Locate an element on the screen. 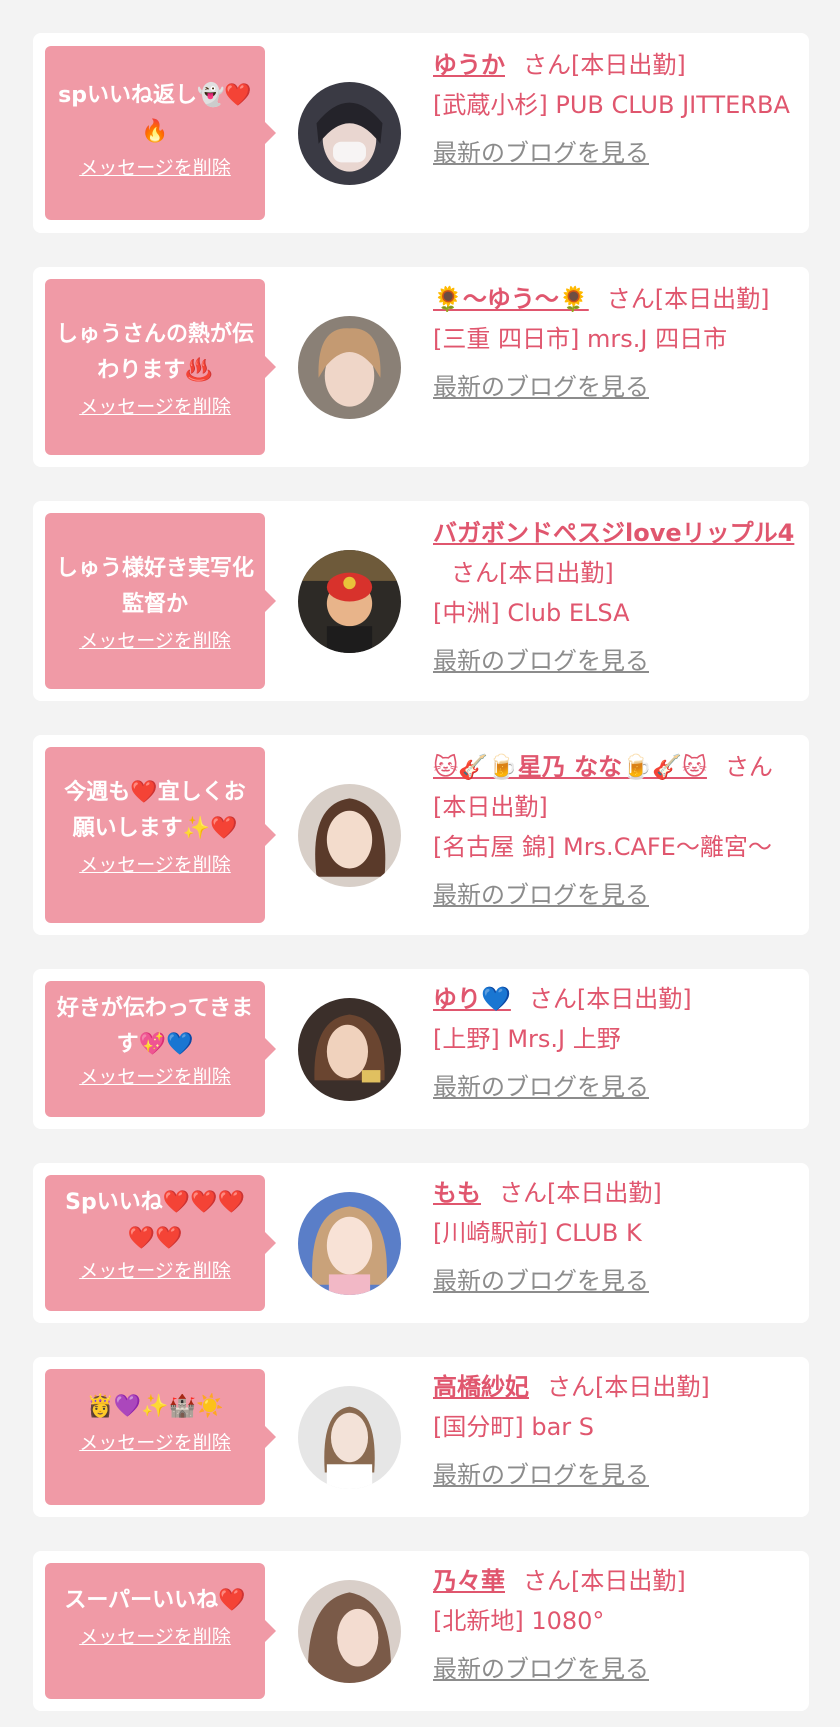 The width and height of the screenshot is (840, 1727). message-text: スーパーいいね❤️ is located at coordinates (155, 1600).